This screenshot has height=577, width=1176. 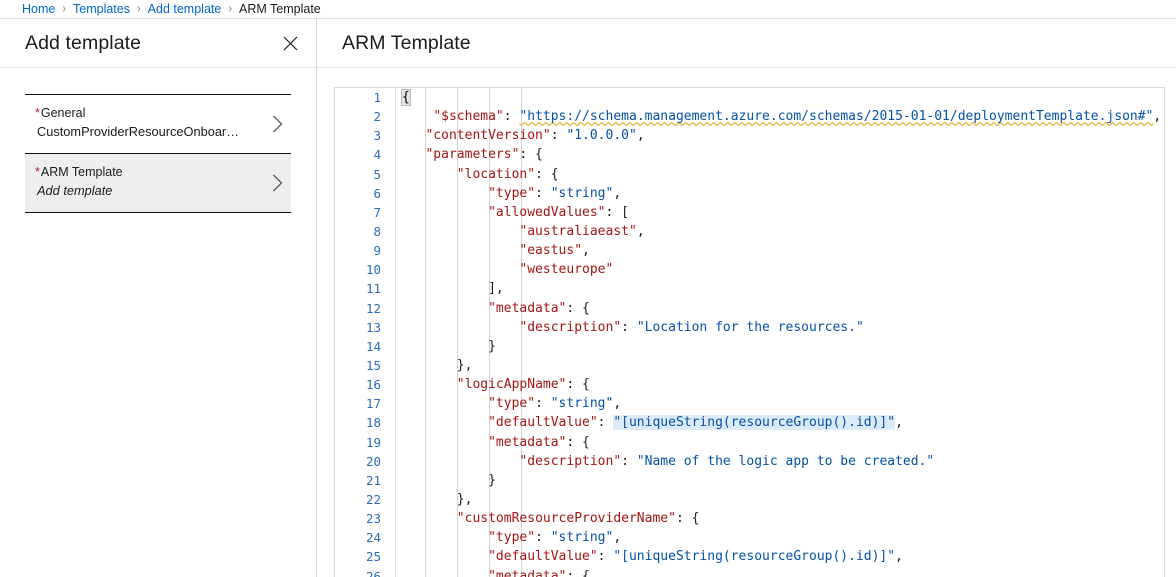 I want to click on line-number: 6, so click(x=377, y=193).